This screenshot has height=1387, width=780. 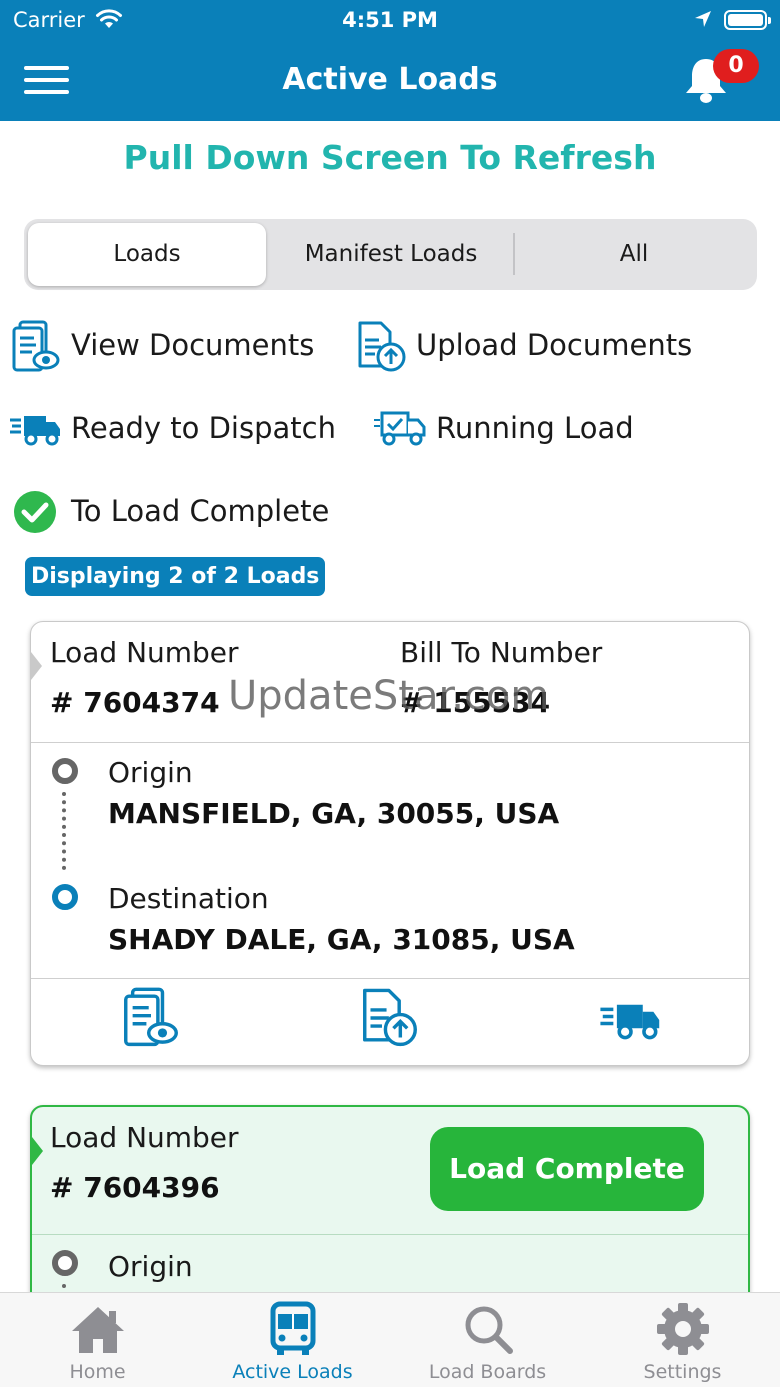 I want to click on gear-icon, so click(x=683, y=1329).